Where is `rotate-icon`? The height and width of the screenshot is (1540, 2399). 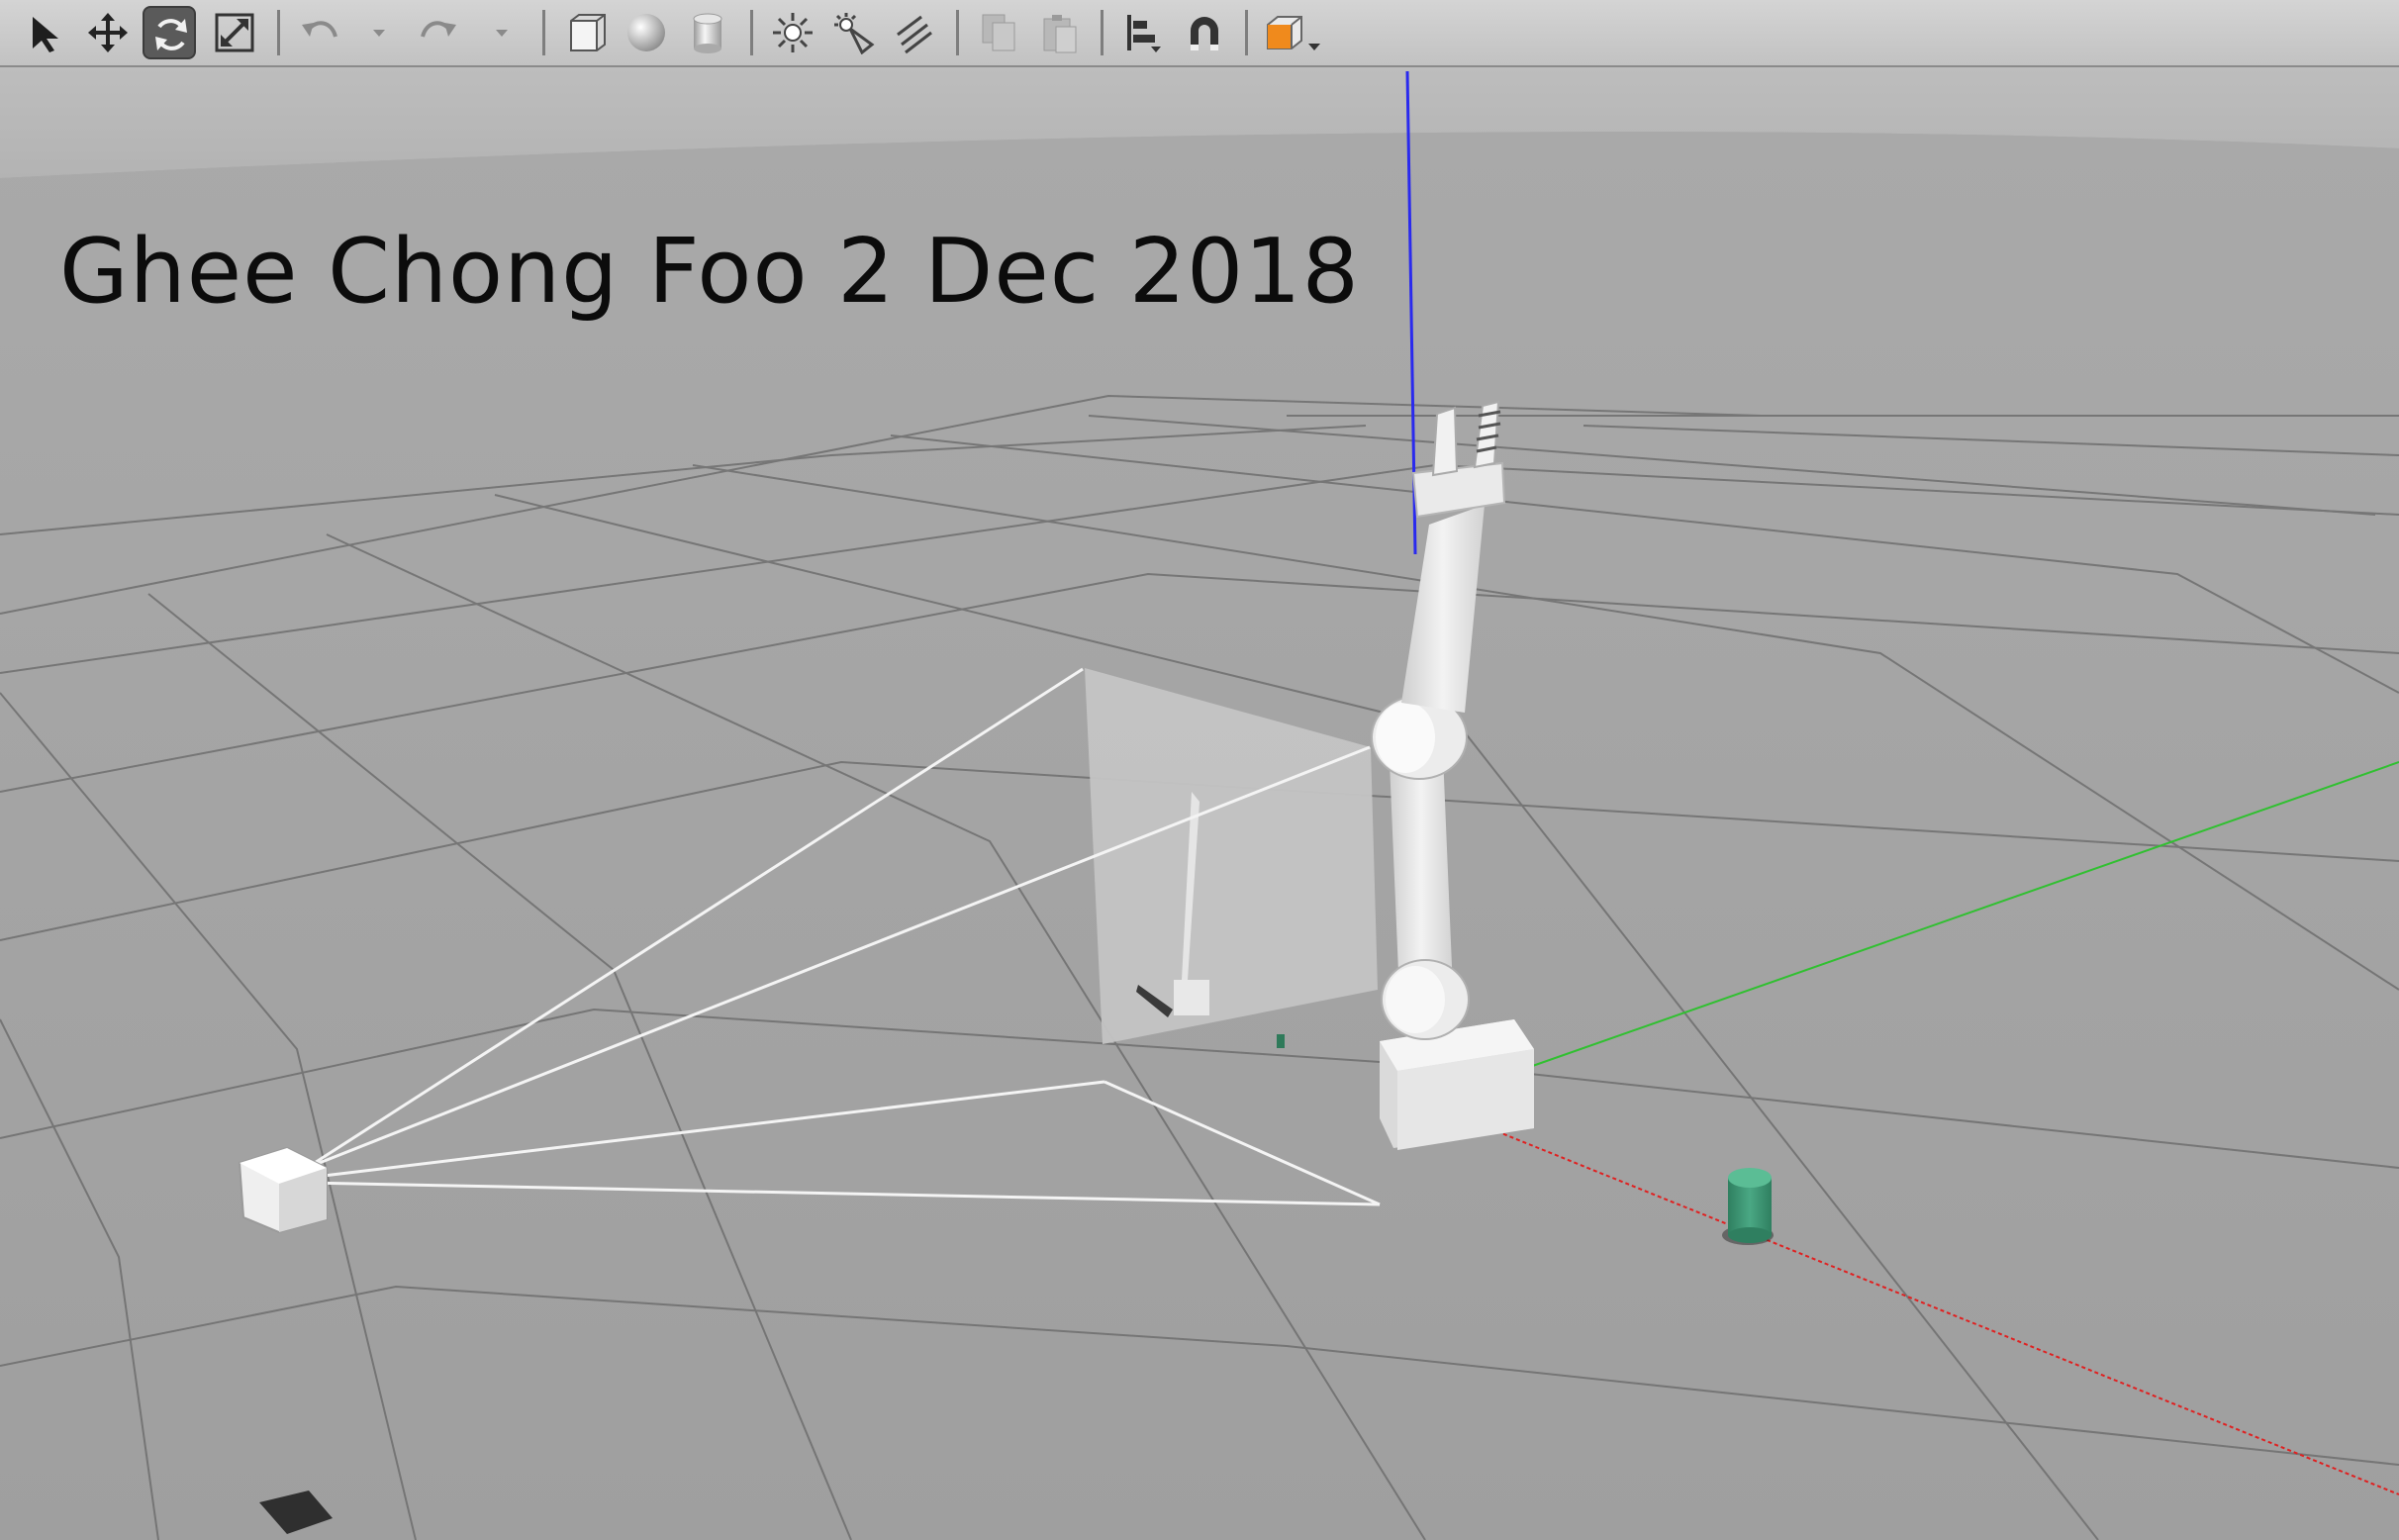
rotate-icon is located at coordinates (169, 32).